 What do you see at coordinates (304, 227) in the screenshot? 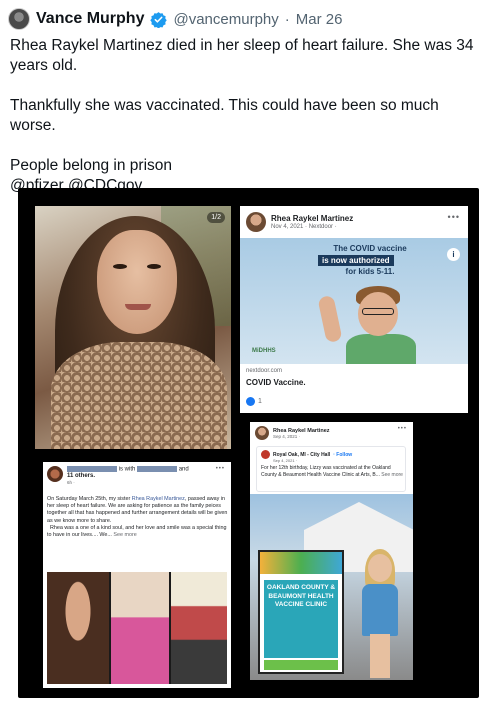
I see `post-meta: Nov 4, 2021 · Nextdoor ·` at bounding box center [304, 227].